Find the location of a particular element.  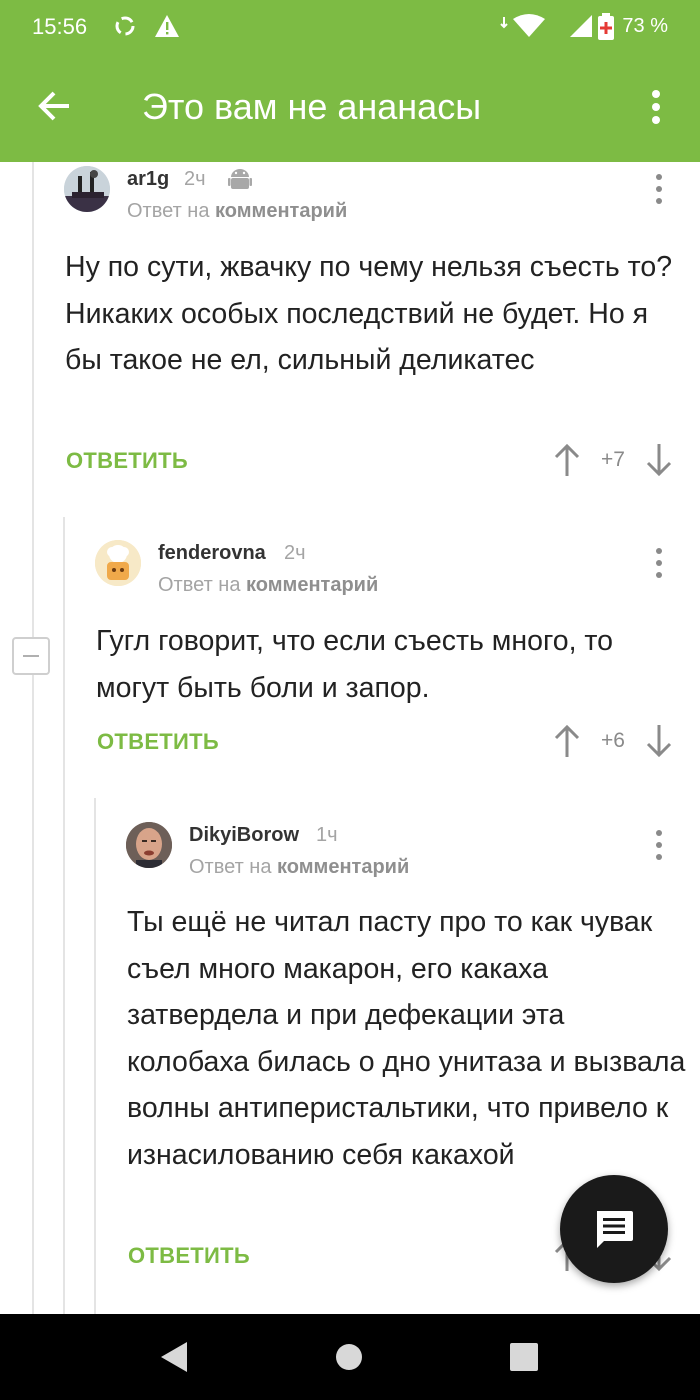

sync-icon is located at coordinates (125, 28).